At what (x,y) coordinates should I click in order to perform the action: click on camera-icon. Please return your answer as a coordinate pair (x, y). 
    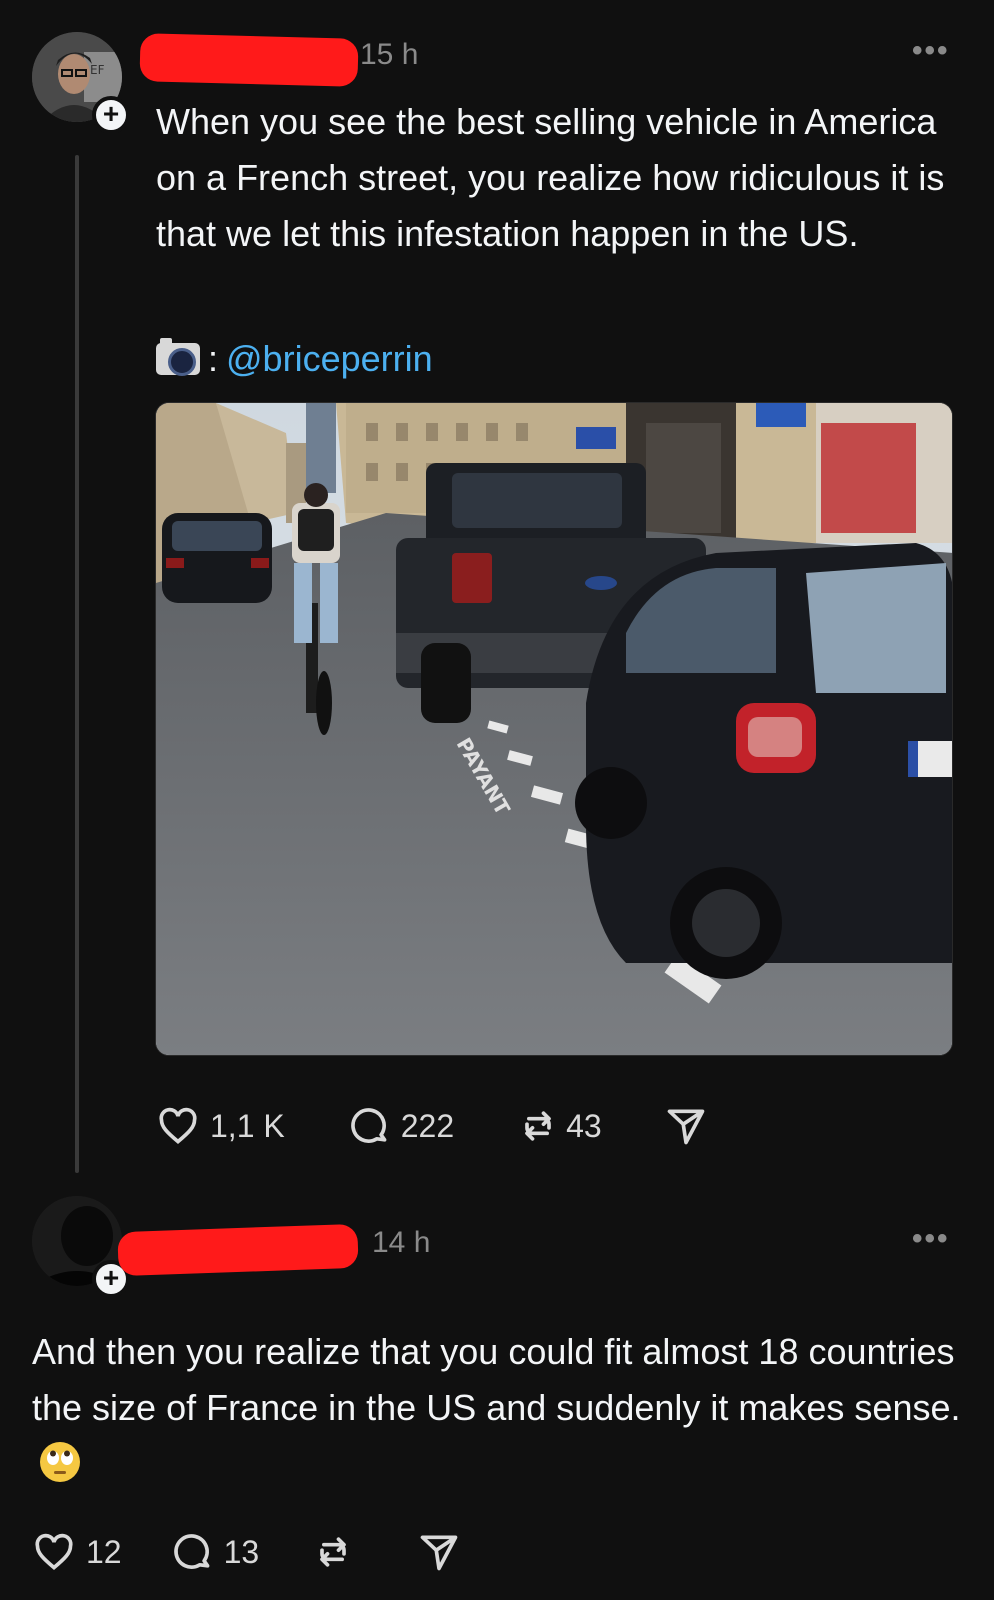
    Looking at the image, I should click on (178, 357).